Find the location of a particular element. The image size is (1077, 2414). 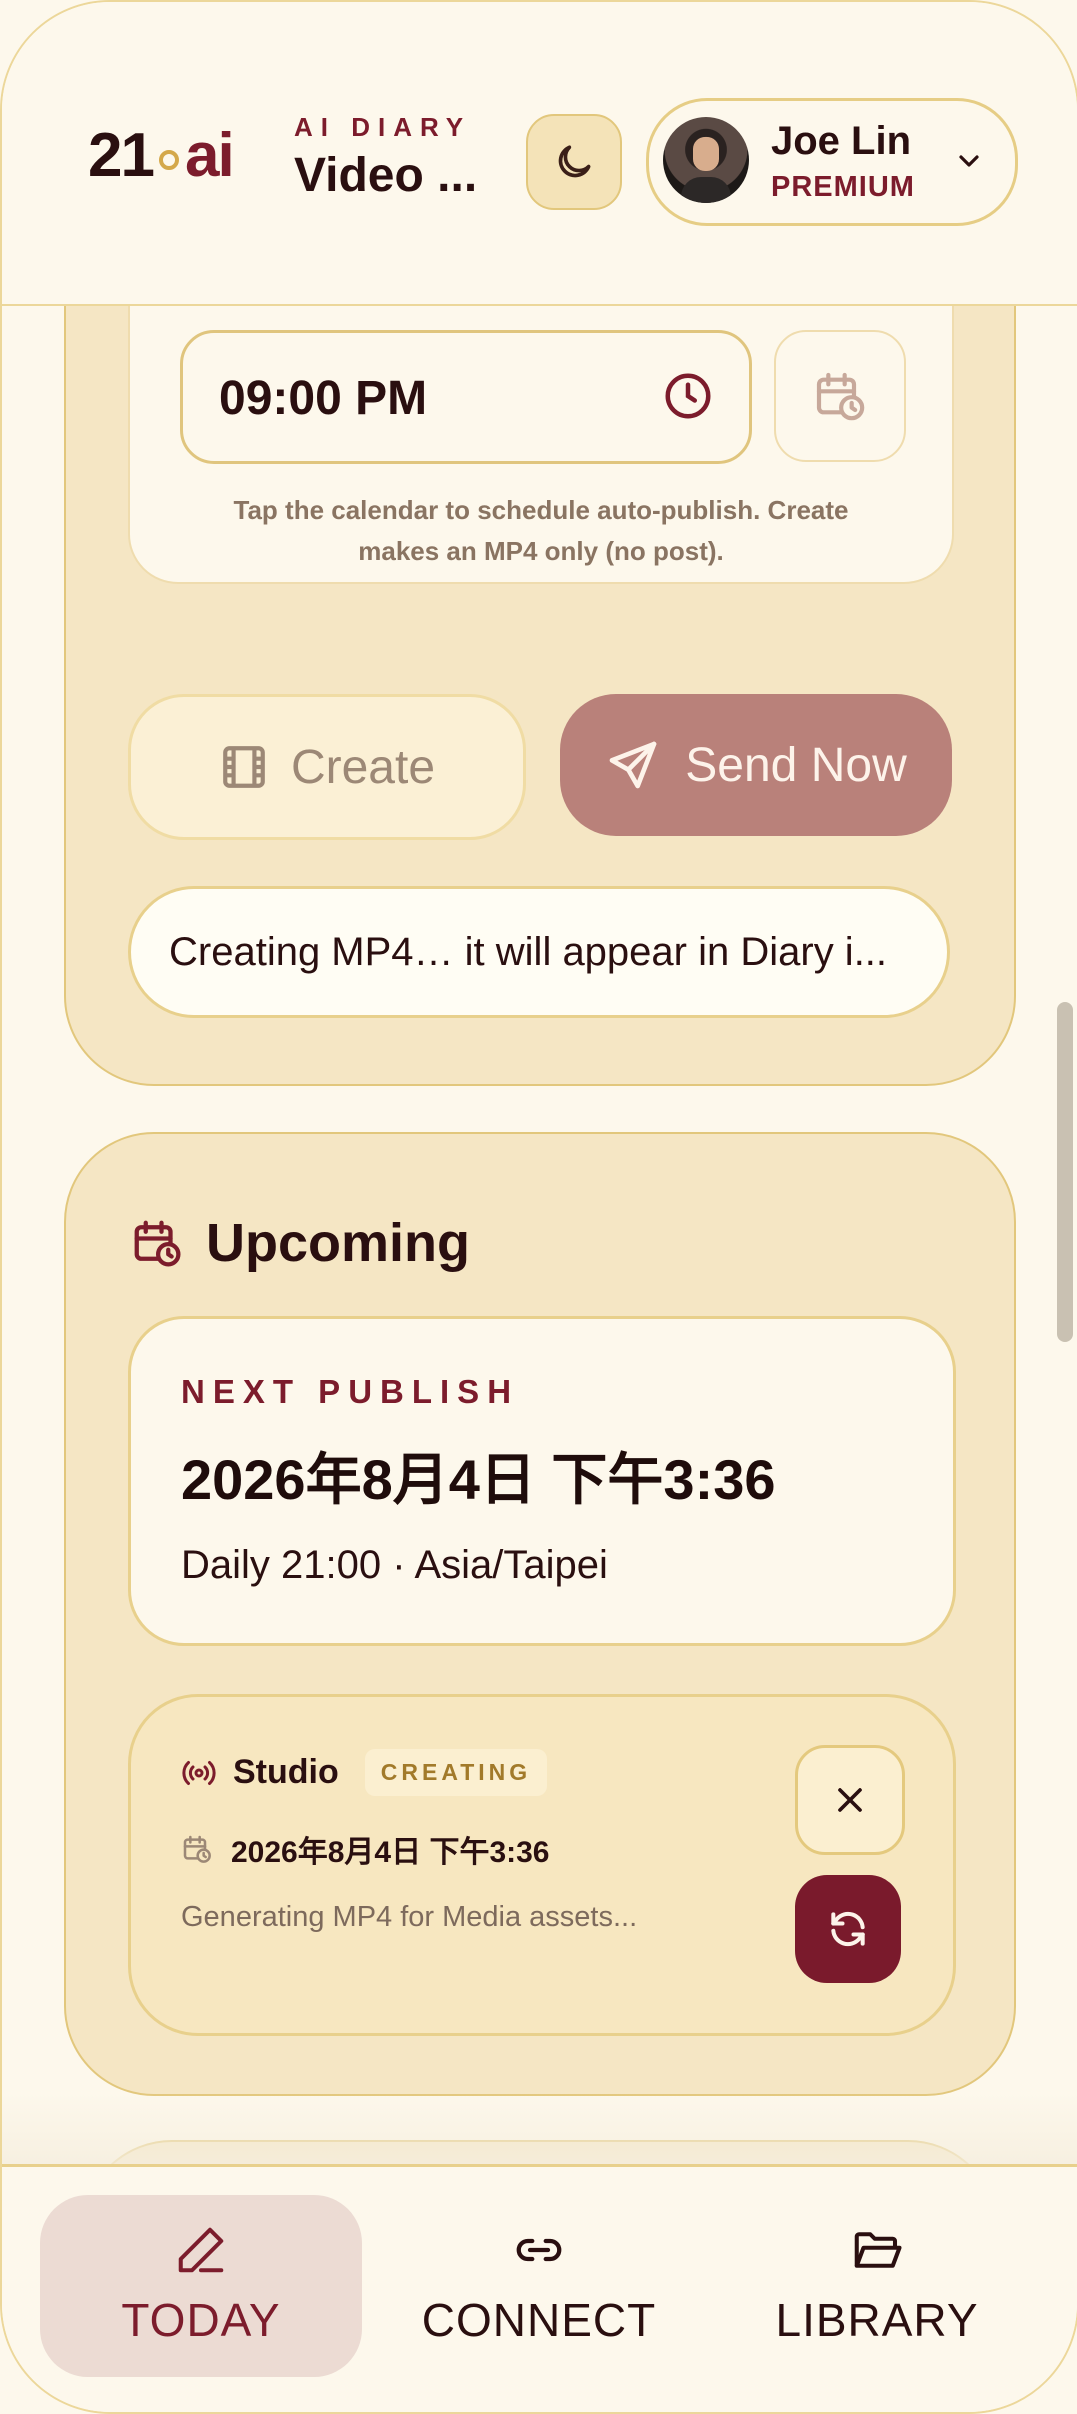

link-icon is located at coordinates (539, 2250).